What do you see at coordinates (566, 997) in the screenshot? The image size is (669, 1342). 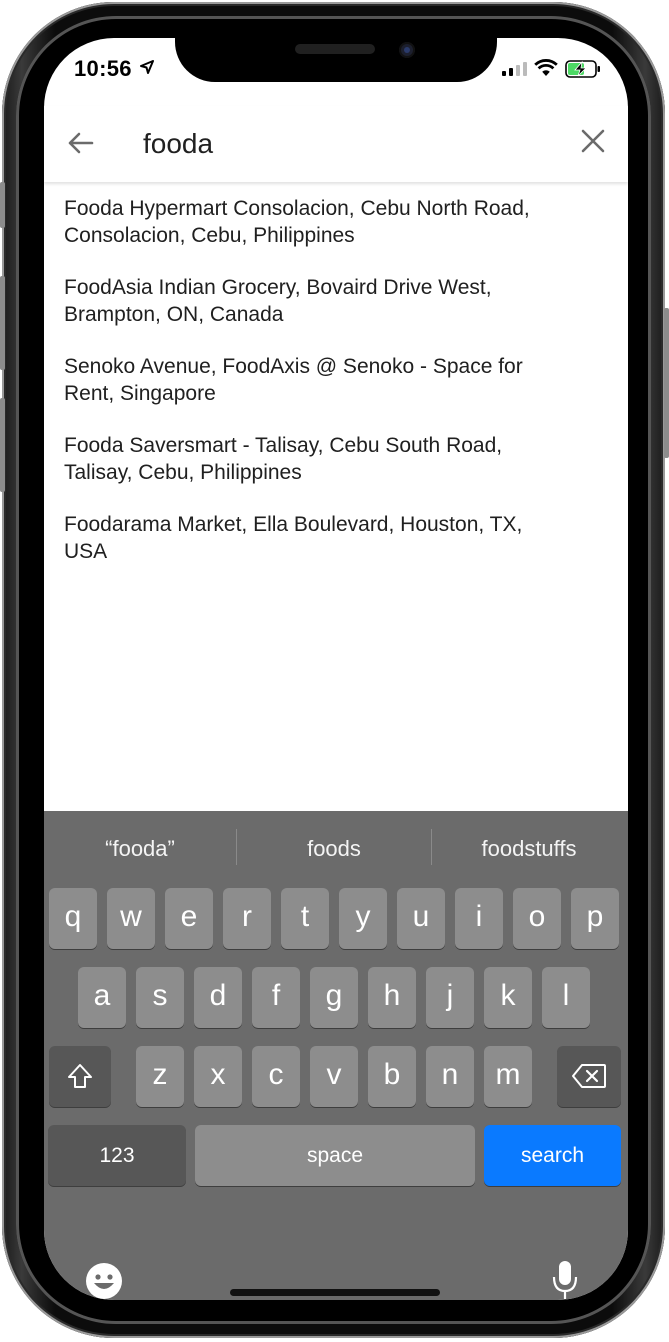 I see `key-l: l` at bounding box center [566, 997].